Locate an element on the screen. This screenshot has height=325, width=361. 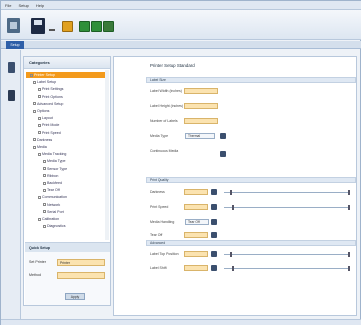
tree-item-label: Diagnostics is located at coordinates (56, 226).